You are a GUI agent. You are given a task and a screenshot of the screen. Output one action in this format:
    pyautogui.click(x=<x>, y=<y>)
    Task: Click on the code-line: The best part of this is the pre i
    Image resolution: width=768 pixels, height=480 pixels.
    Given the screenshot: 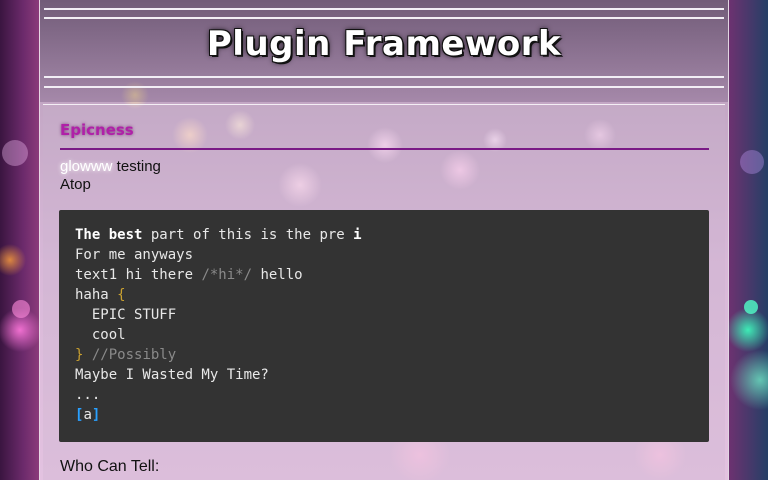 What is the action you would take?
    pyautogui.click(x=218, y=235)
    